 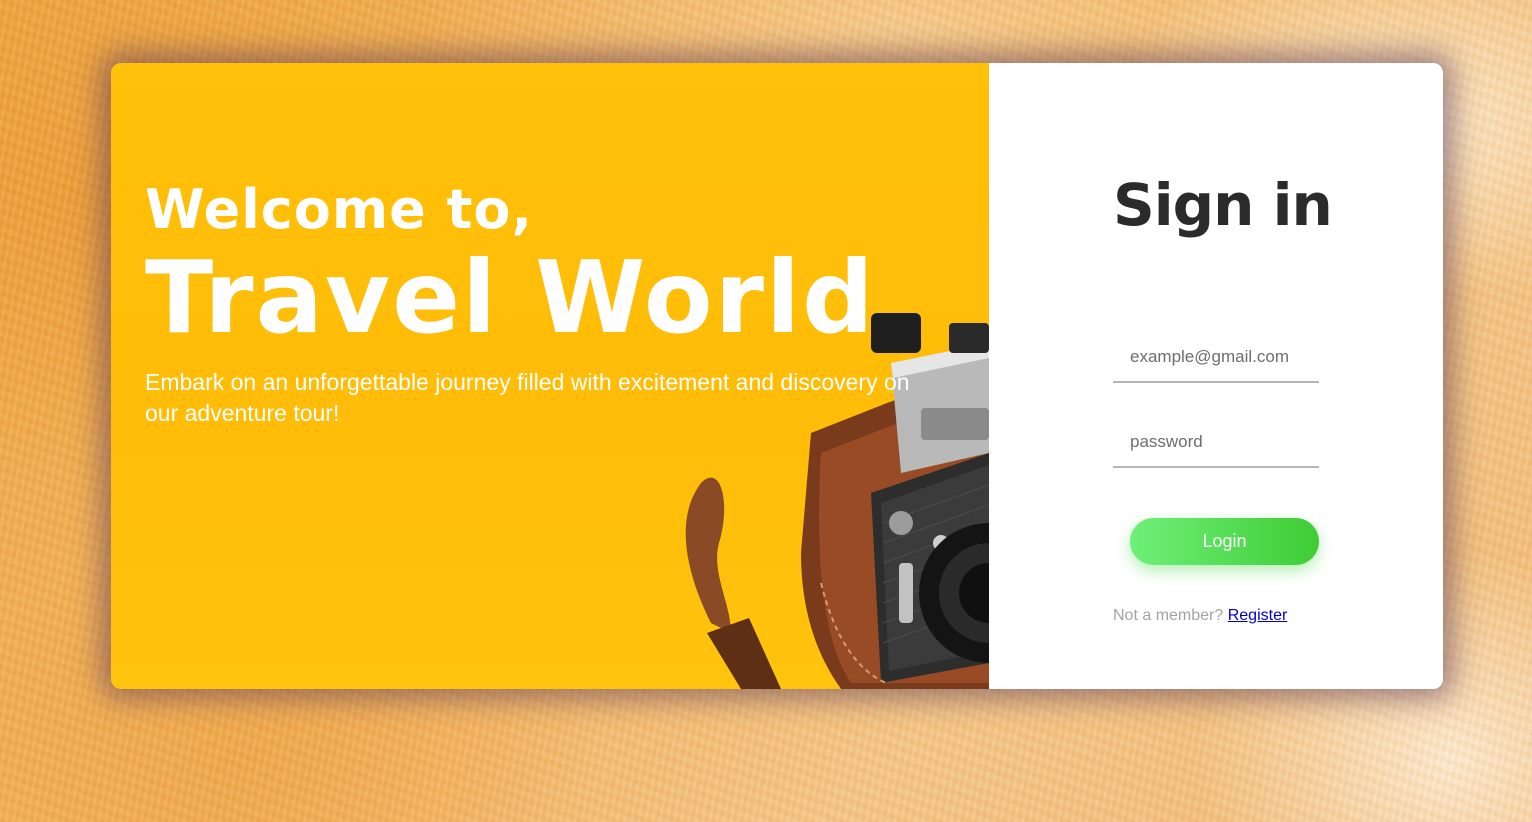 I want to click on welcome-heading: Welcome to,, so click(x=339, y=209).